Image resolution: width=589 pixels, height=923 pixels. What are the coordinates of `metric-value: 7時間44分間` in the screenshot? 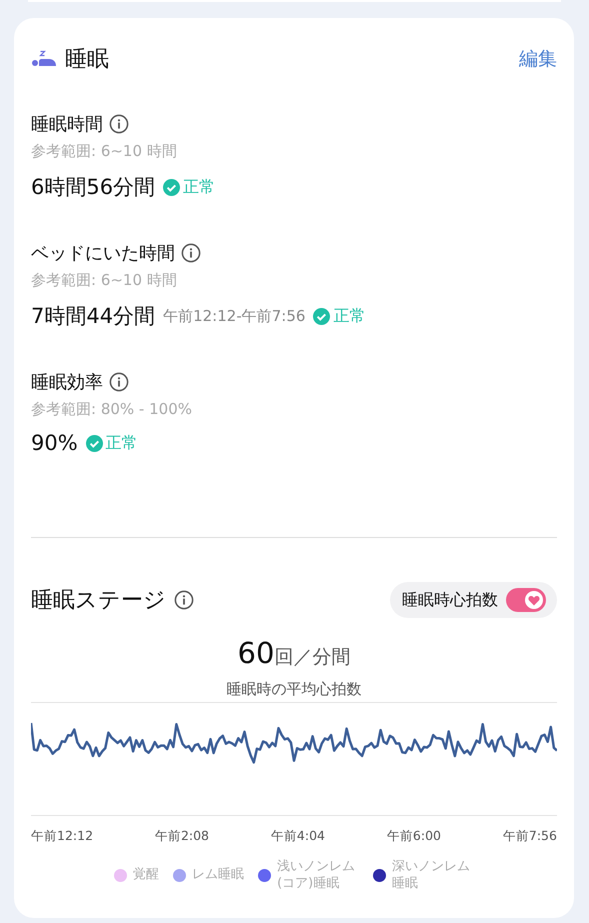 It's located at (93, 316).